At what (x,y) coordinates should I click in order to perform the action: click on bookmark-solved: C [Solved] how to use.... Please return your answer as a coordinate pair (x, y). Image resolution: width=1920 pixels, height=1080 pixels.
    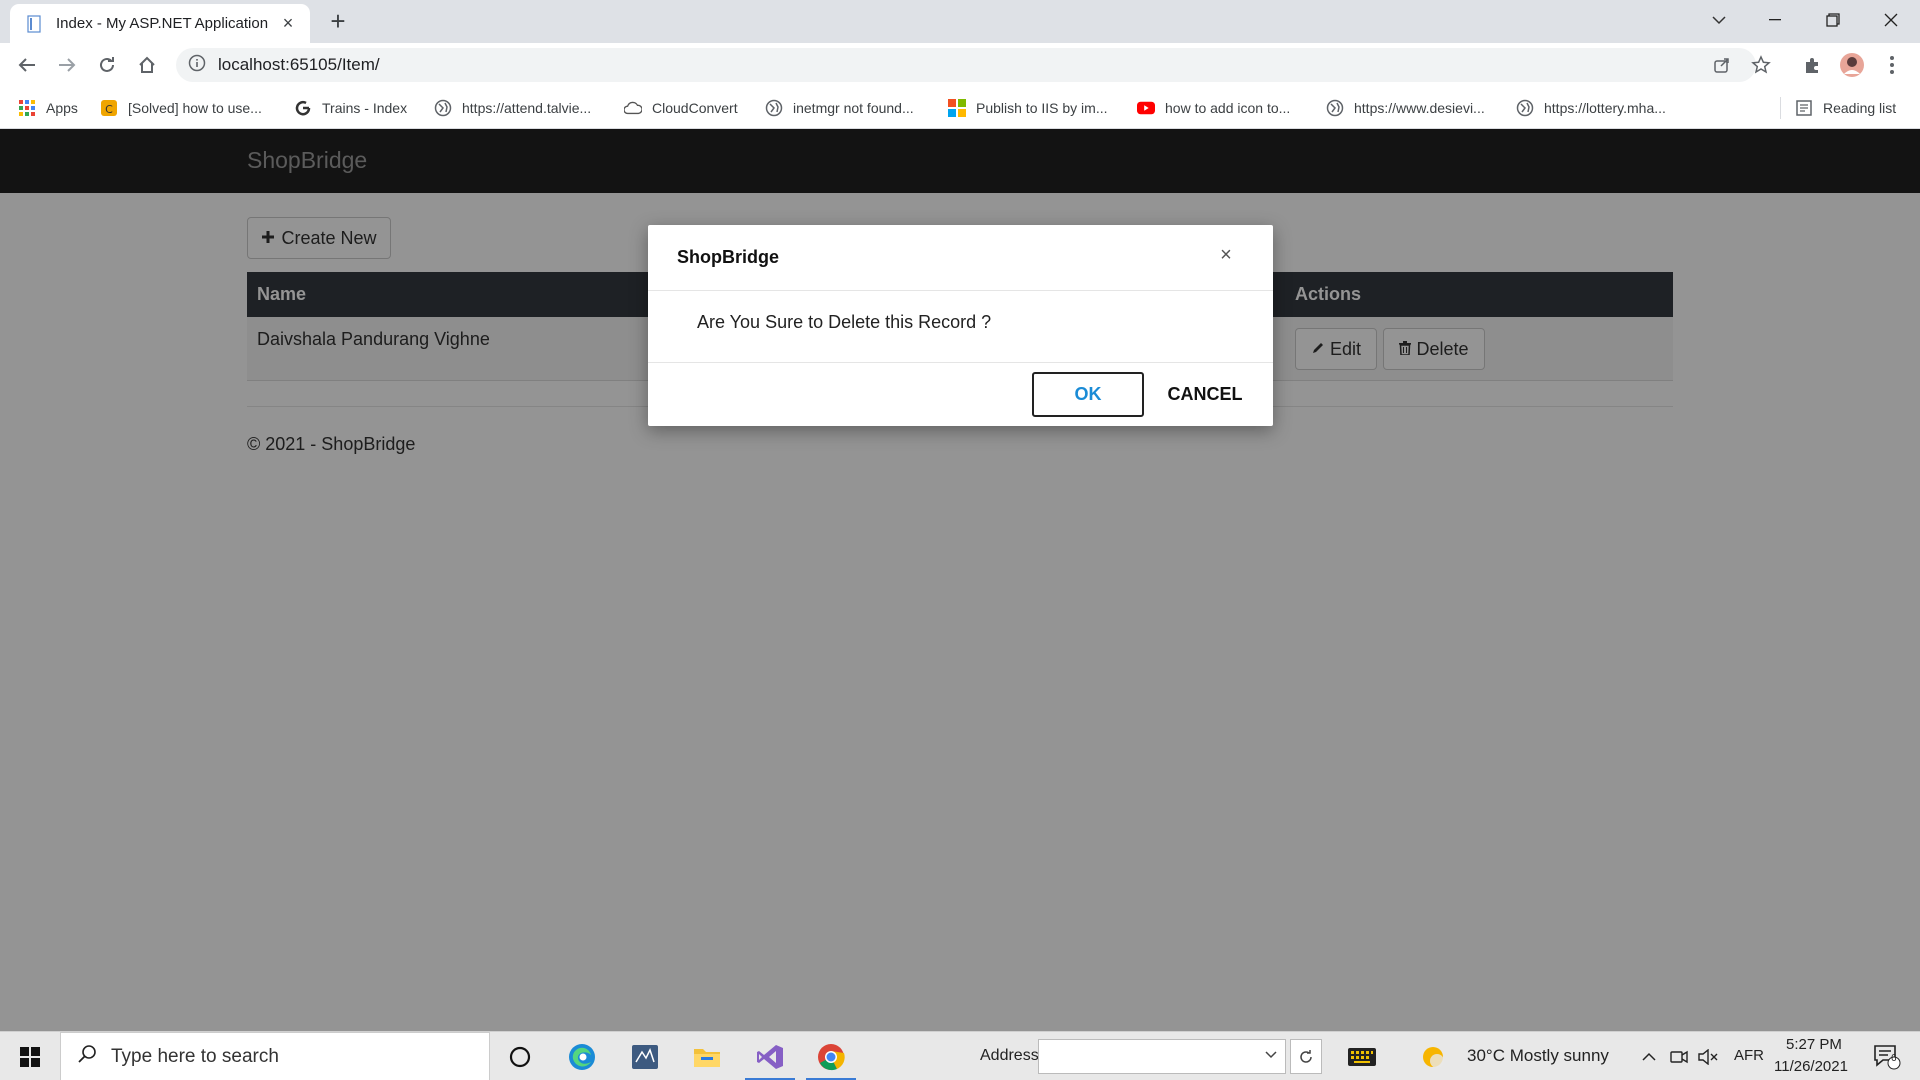
    Looking at the image, I should click on (181, 108).